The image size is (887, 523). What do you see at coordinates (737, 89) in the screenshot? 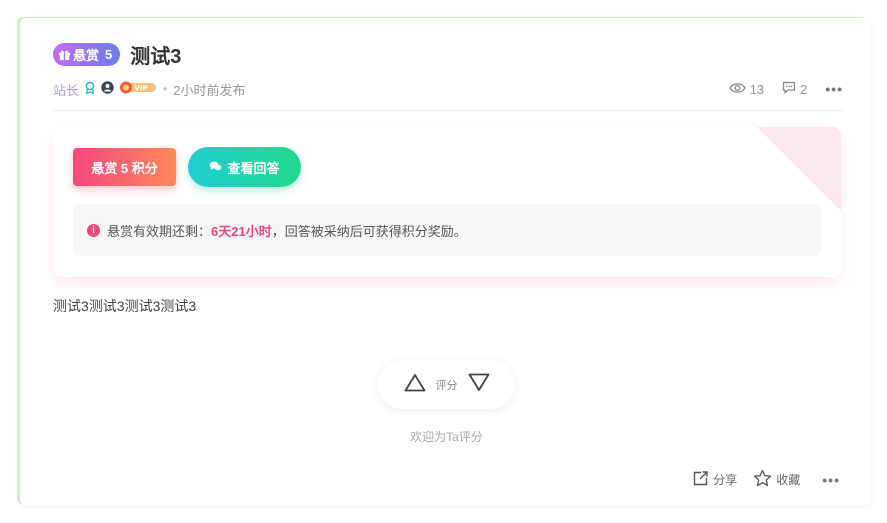
I see `eye-icon` at bounding box center [737, 89].